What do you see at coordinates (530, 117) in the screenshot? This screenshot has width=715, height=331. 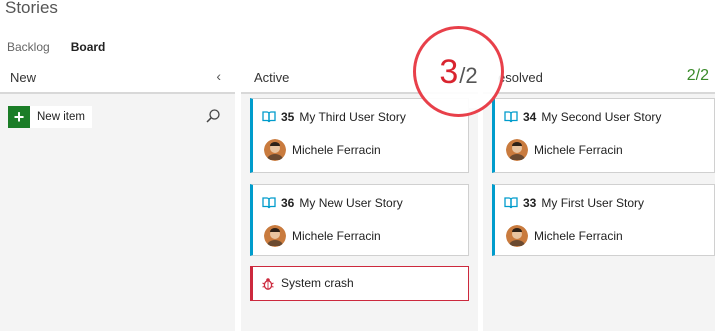 I see `card-id: 34` at bounding box center [530, 117].